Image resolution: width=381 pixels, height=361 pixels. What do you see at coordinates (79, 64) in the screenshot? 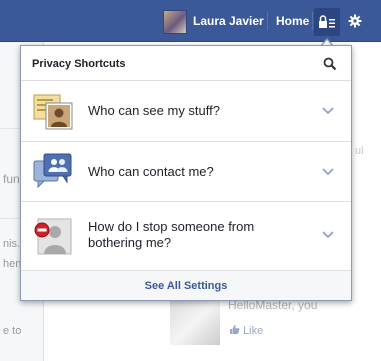
I see `panel-title: Privacy Shortcuts` at bounding box center [79, 64].